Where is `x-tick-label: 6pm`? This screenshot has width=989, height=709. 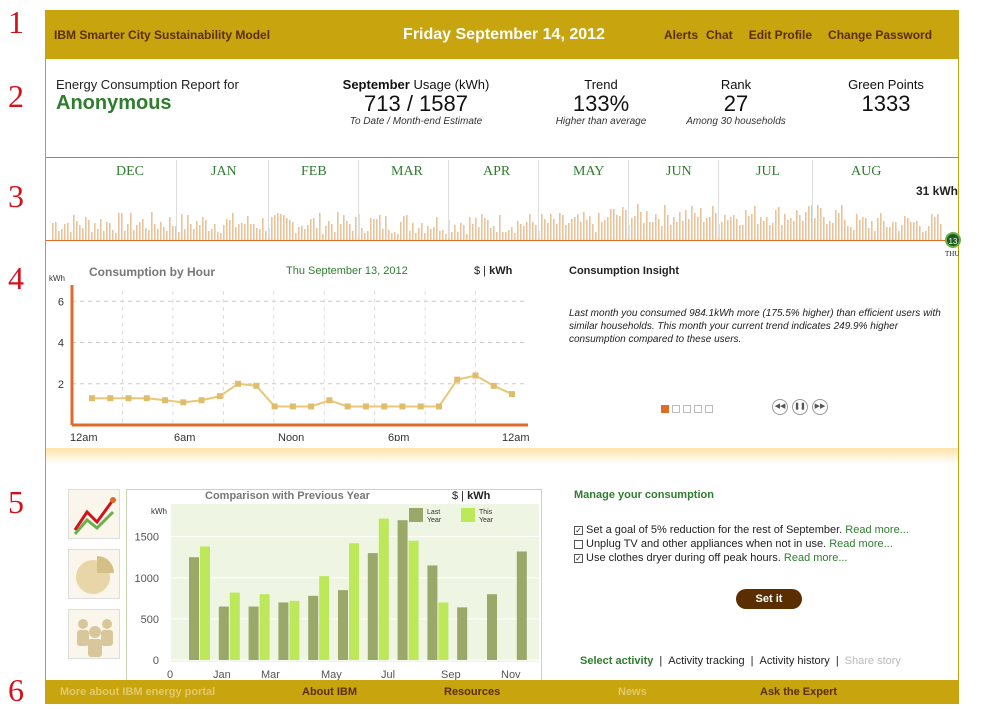
x-tick-label: 6pm is located at coordinates (398, 436).